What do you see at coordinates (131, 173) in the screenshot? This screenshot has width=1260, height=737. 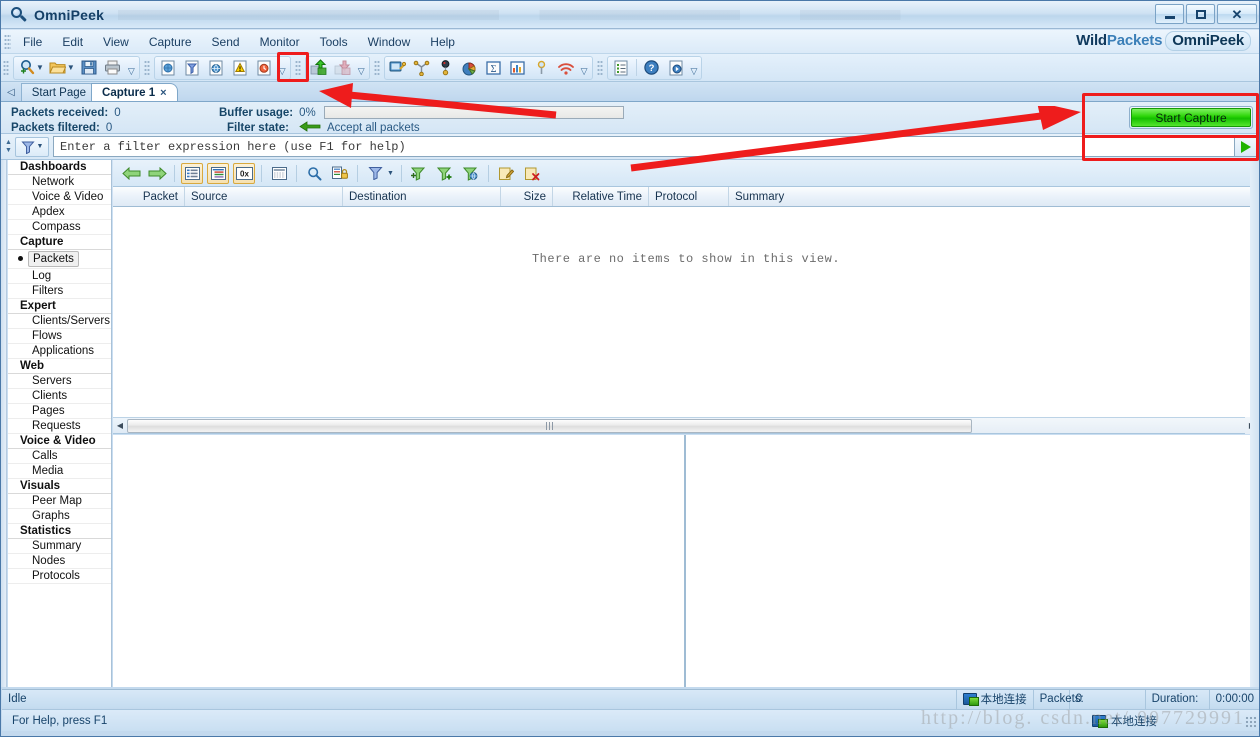 I see `previous-packet-icon` at bounding box center [131, 173].